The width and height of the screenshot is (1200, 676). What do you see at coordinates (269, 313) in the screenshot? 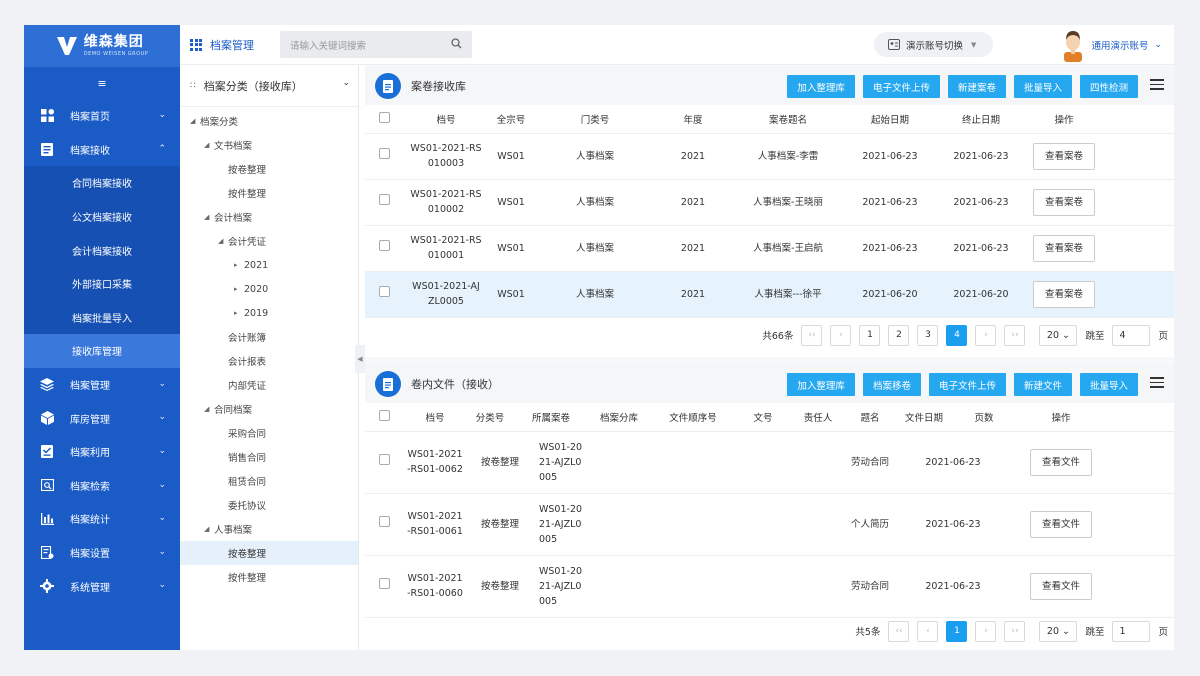
I see `tree-node: ▸ 2019` at bounding box center [269, 313].